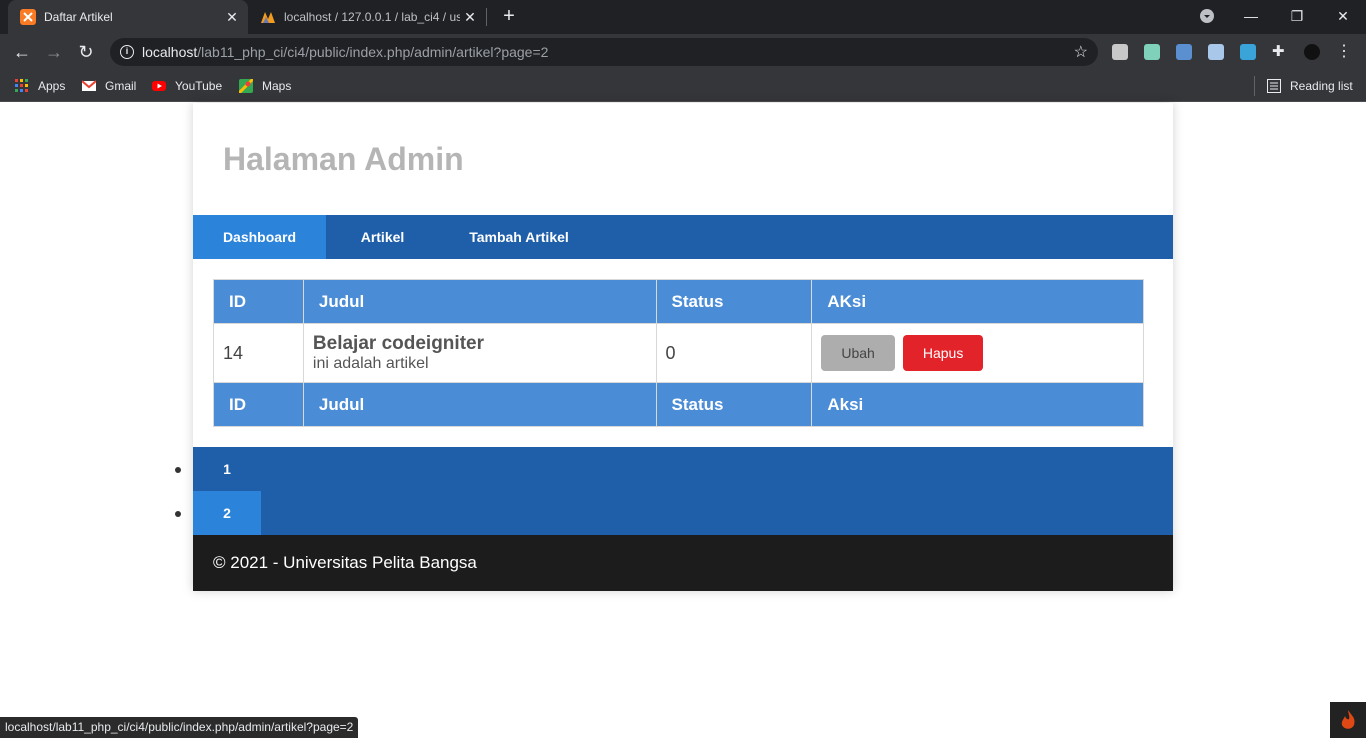 This screenshot has height=743, width=1366. What do you see at coordinates (1251, 16) in the screenshot?
I see `minimize-icon: —` at bounding box center [1251, 16].